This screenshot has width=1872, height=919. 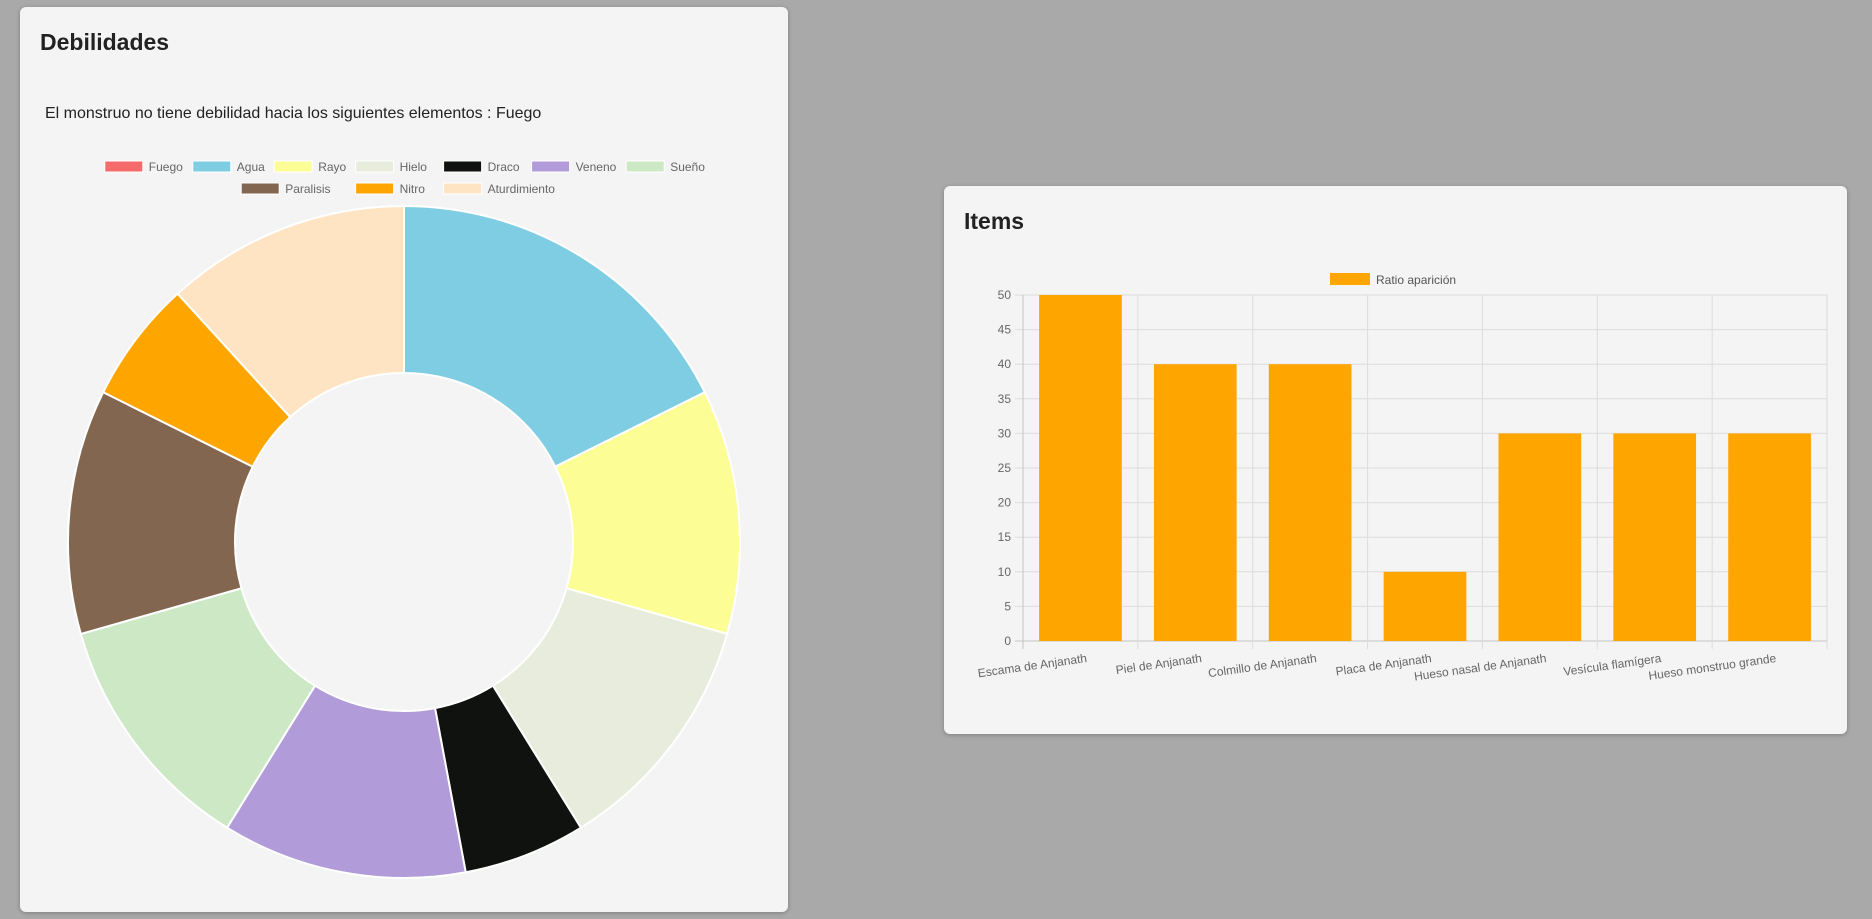 What do you see at coordinates (1005, 295) in the screenshot?
I see `y-tick-label-50: 50` at bounding box center [1005, 295].